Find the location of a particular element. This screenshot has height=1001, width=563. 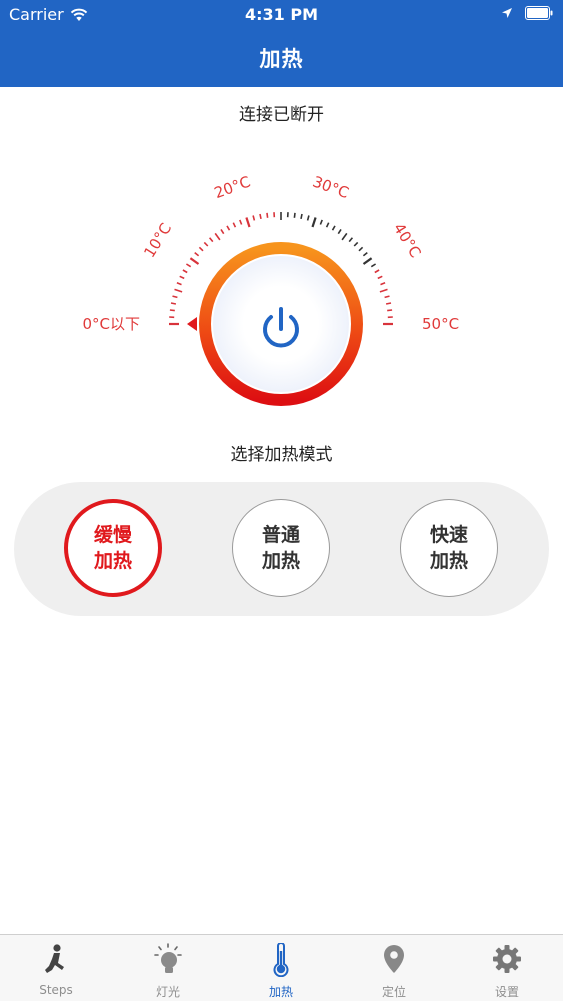

power-icon is located at coordinates (281, 329).